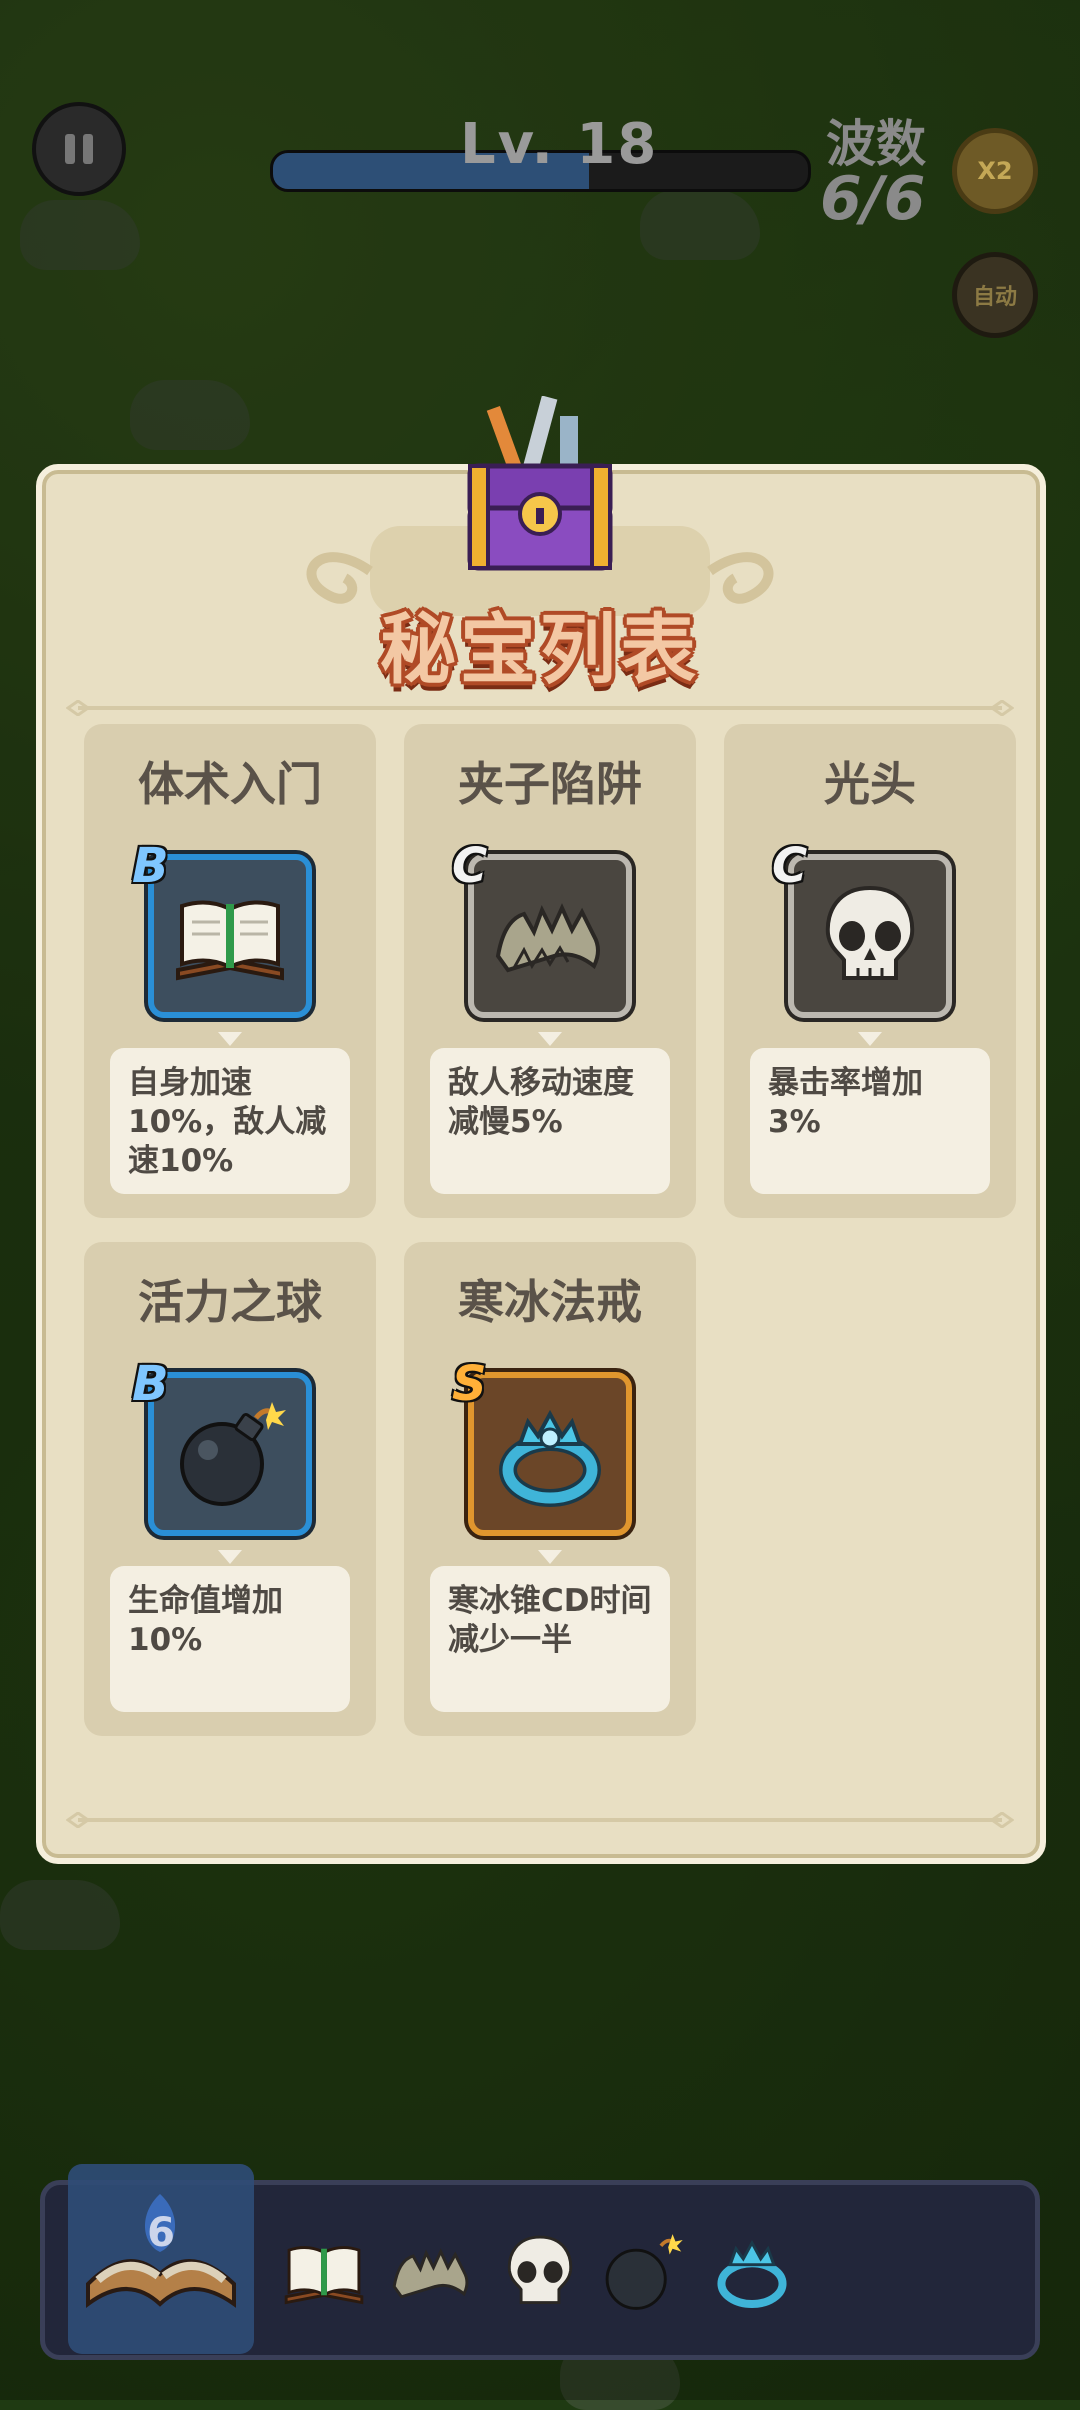  I want to click on hero-level-number: 6, so click(161, 2233).